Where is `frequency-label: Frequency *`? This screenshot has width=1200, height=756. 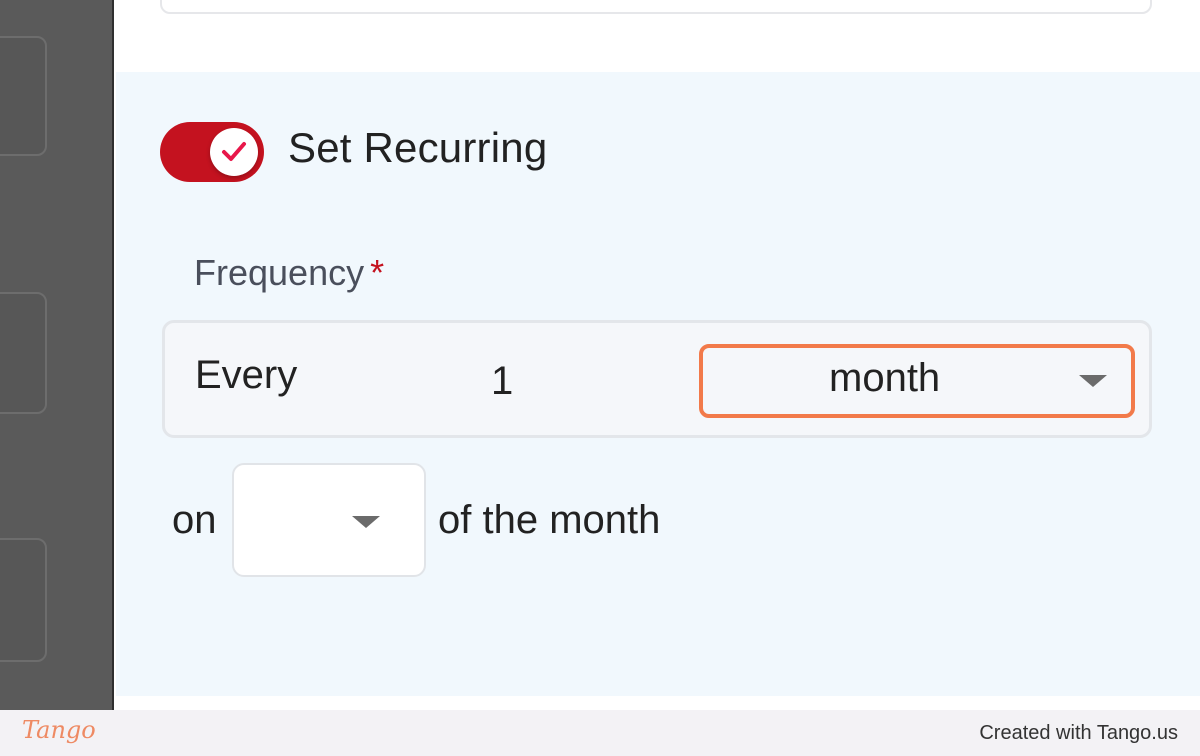 frequency-label: Frequency * is located at coordinates (289, 273).